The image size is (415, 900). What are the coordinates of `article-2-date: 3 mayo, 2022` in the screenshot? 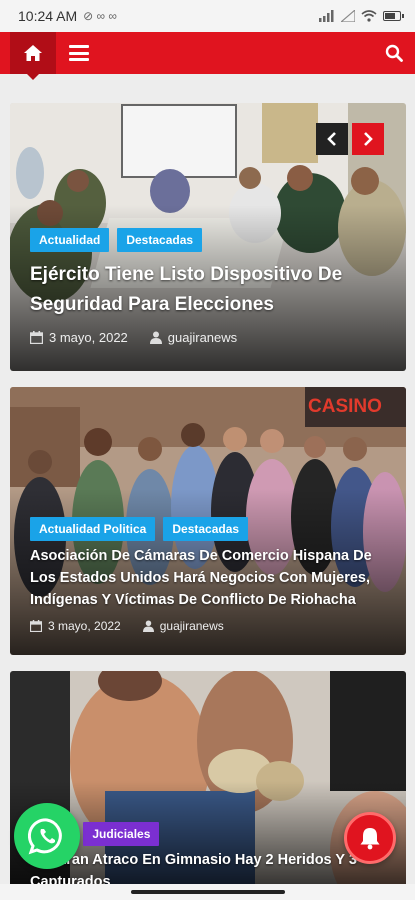 It's located at (84, 626).